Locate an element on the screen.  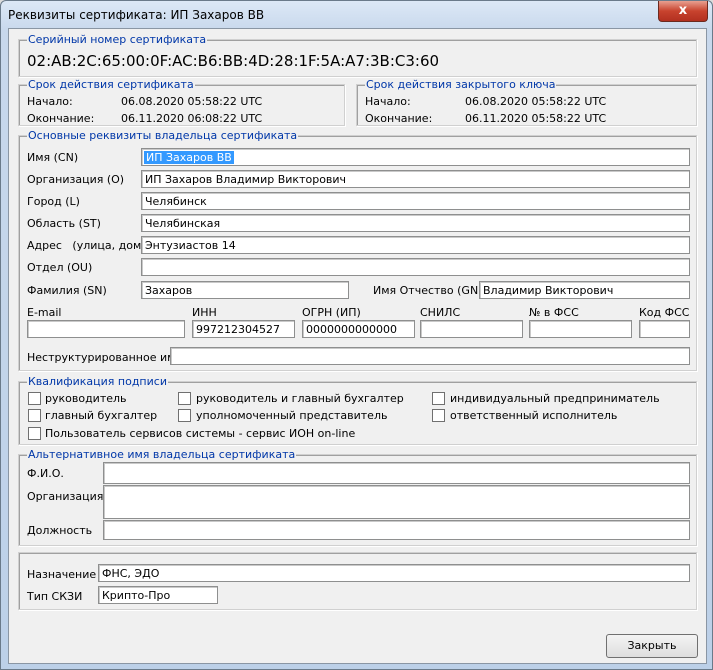
label-individual-entrepreneur: индивидуальный предприниматель is located at coordinates (555, 398).